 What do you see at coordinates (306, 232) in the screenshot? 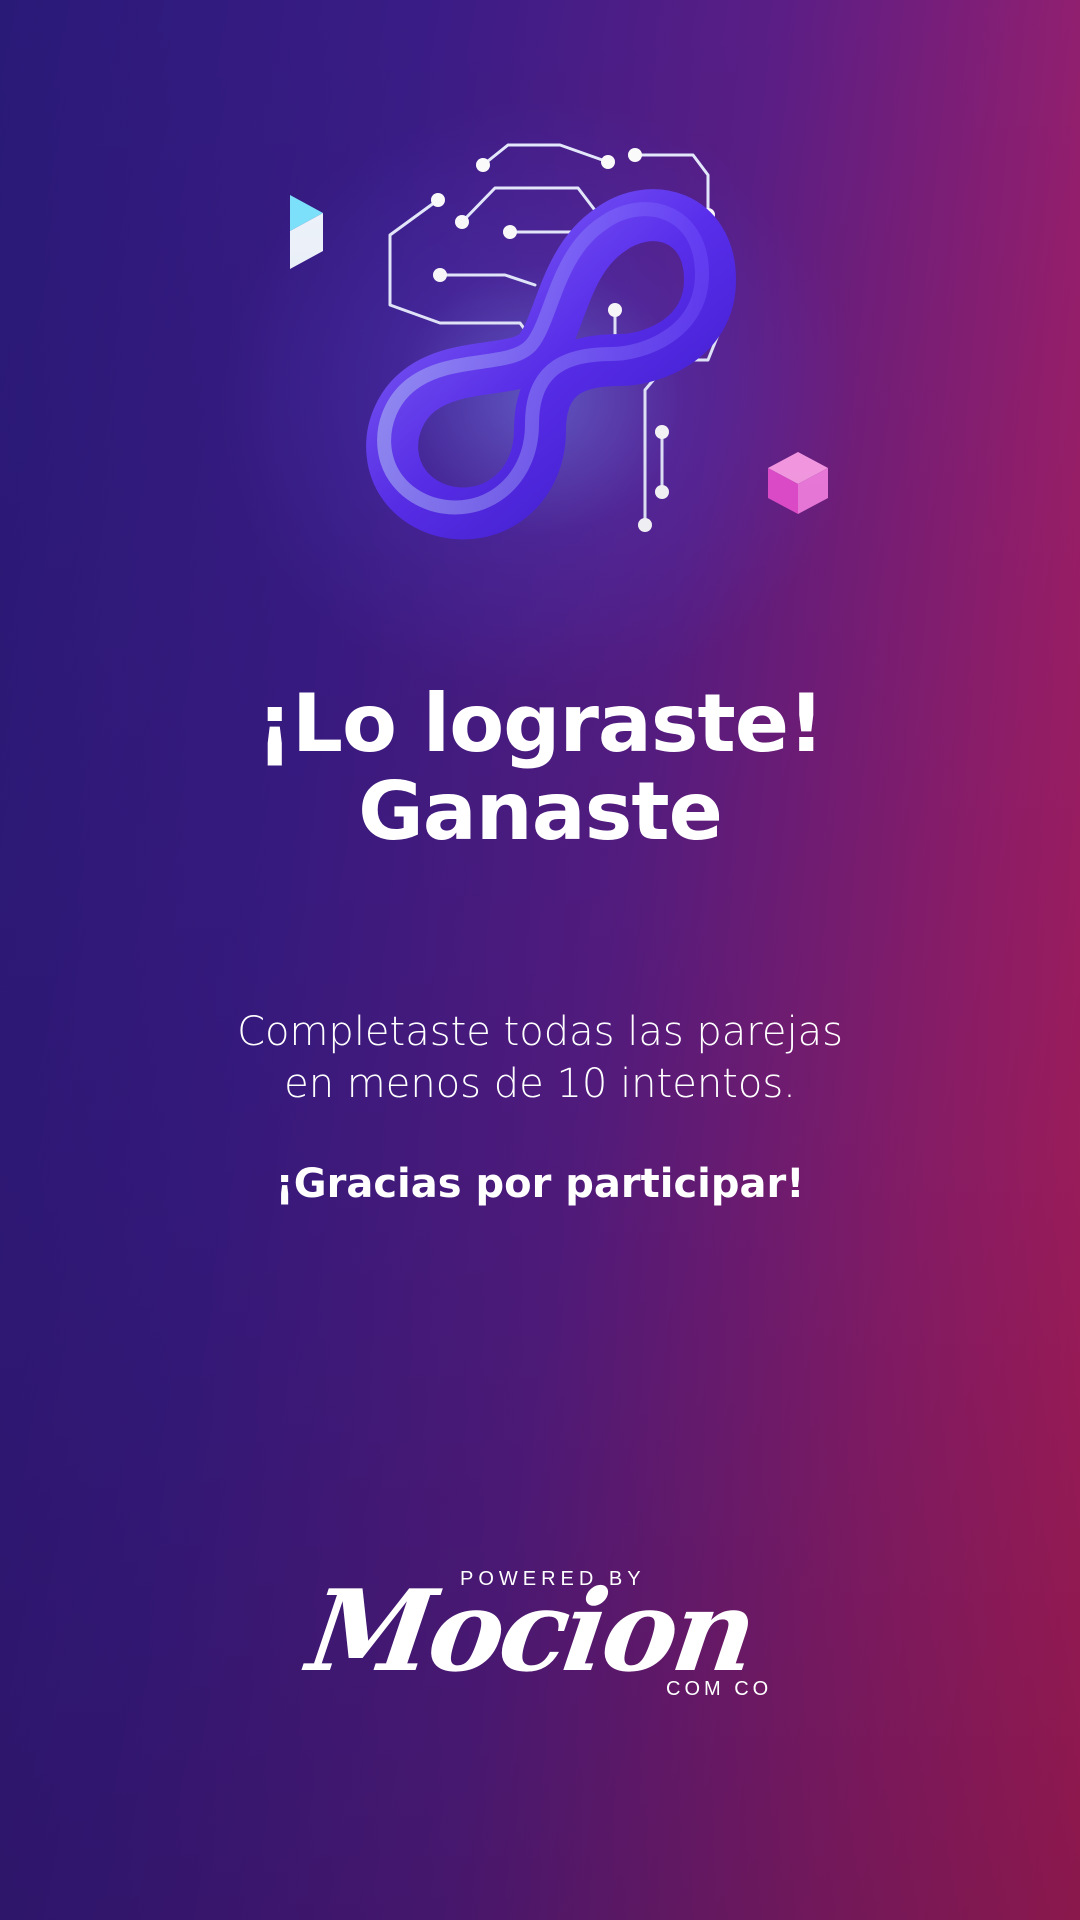
I see `cyan-cube-icon` at bounding box center [306, 232].